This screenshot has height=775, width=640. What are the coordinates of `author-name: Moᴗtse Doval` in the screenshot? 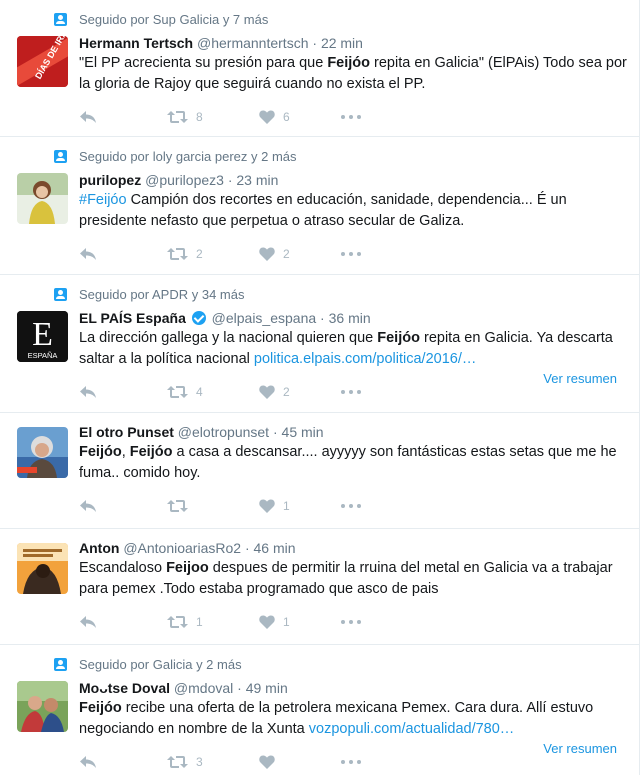 It's located at (124, 688).